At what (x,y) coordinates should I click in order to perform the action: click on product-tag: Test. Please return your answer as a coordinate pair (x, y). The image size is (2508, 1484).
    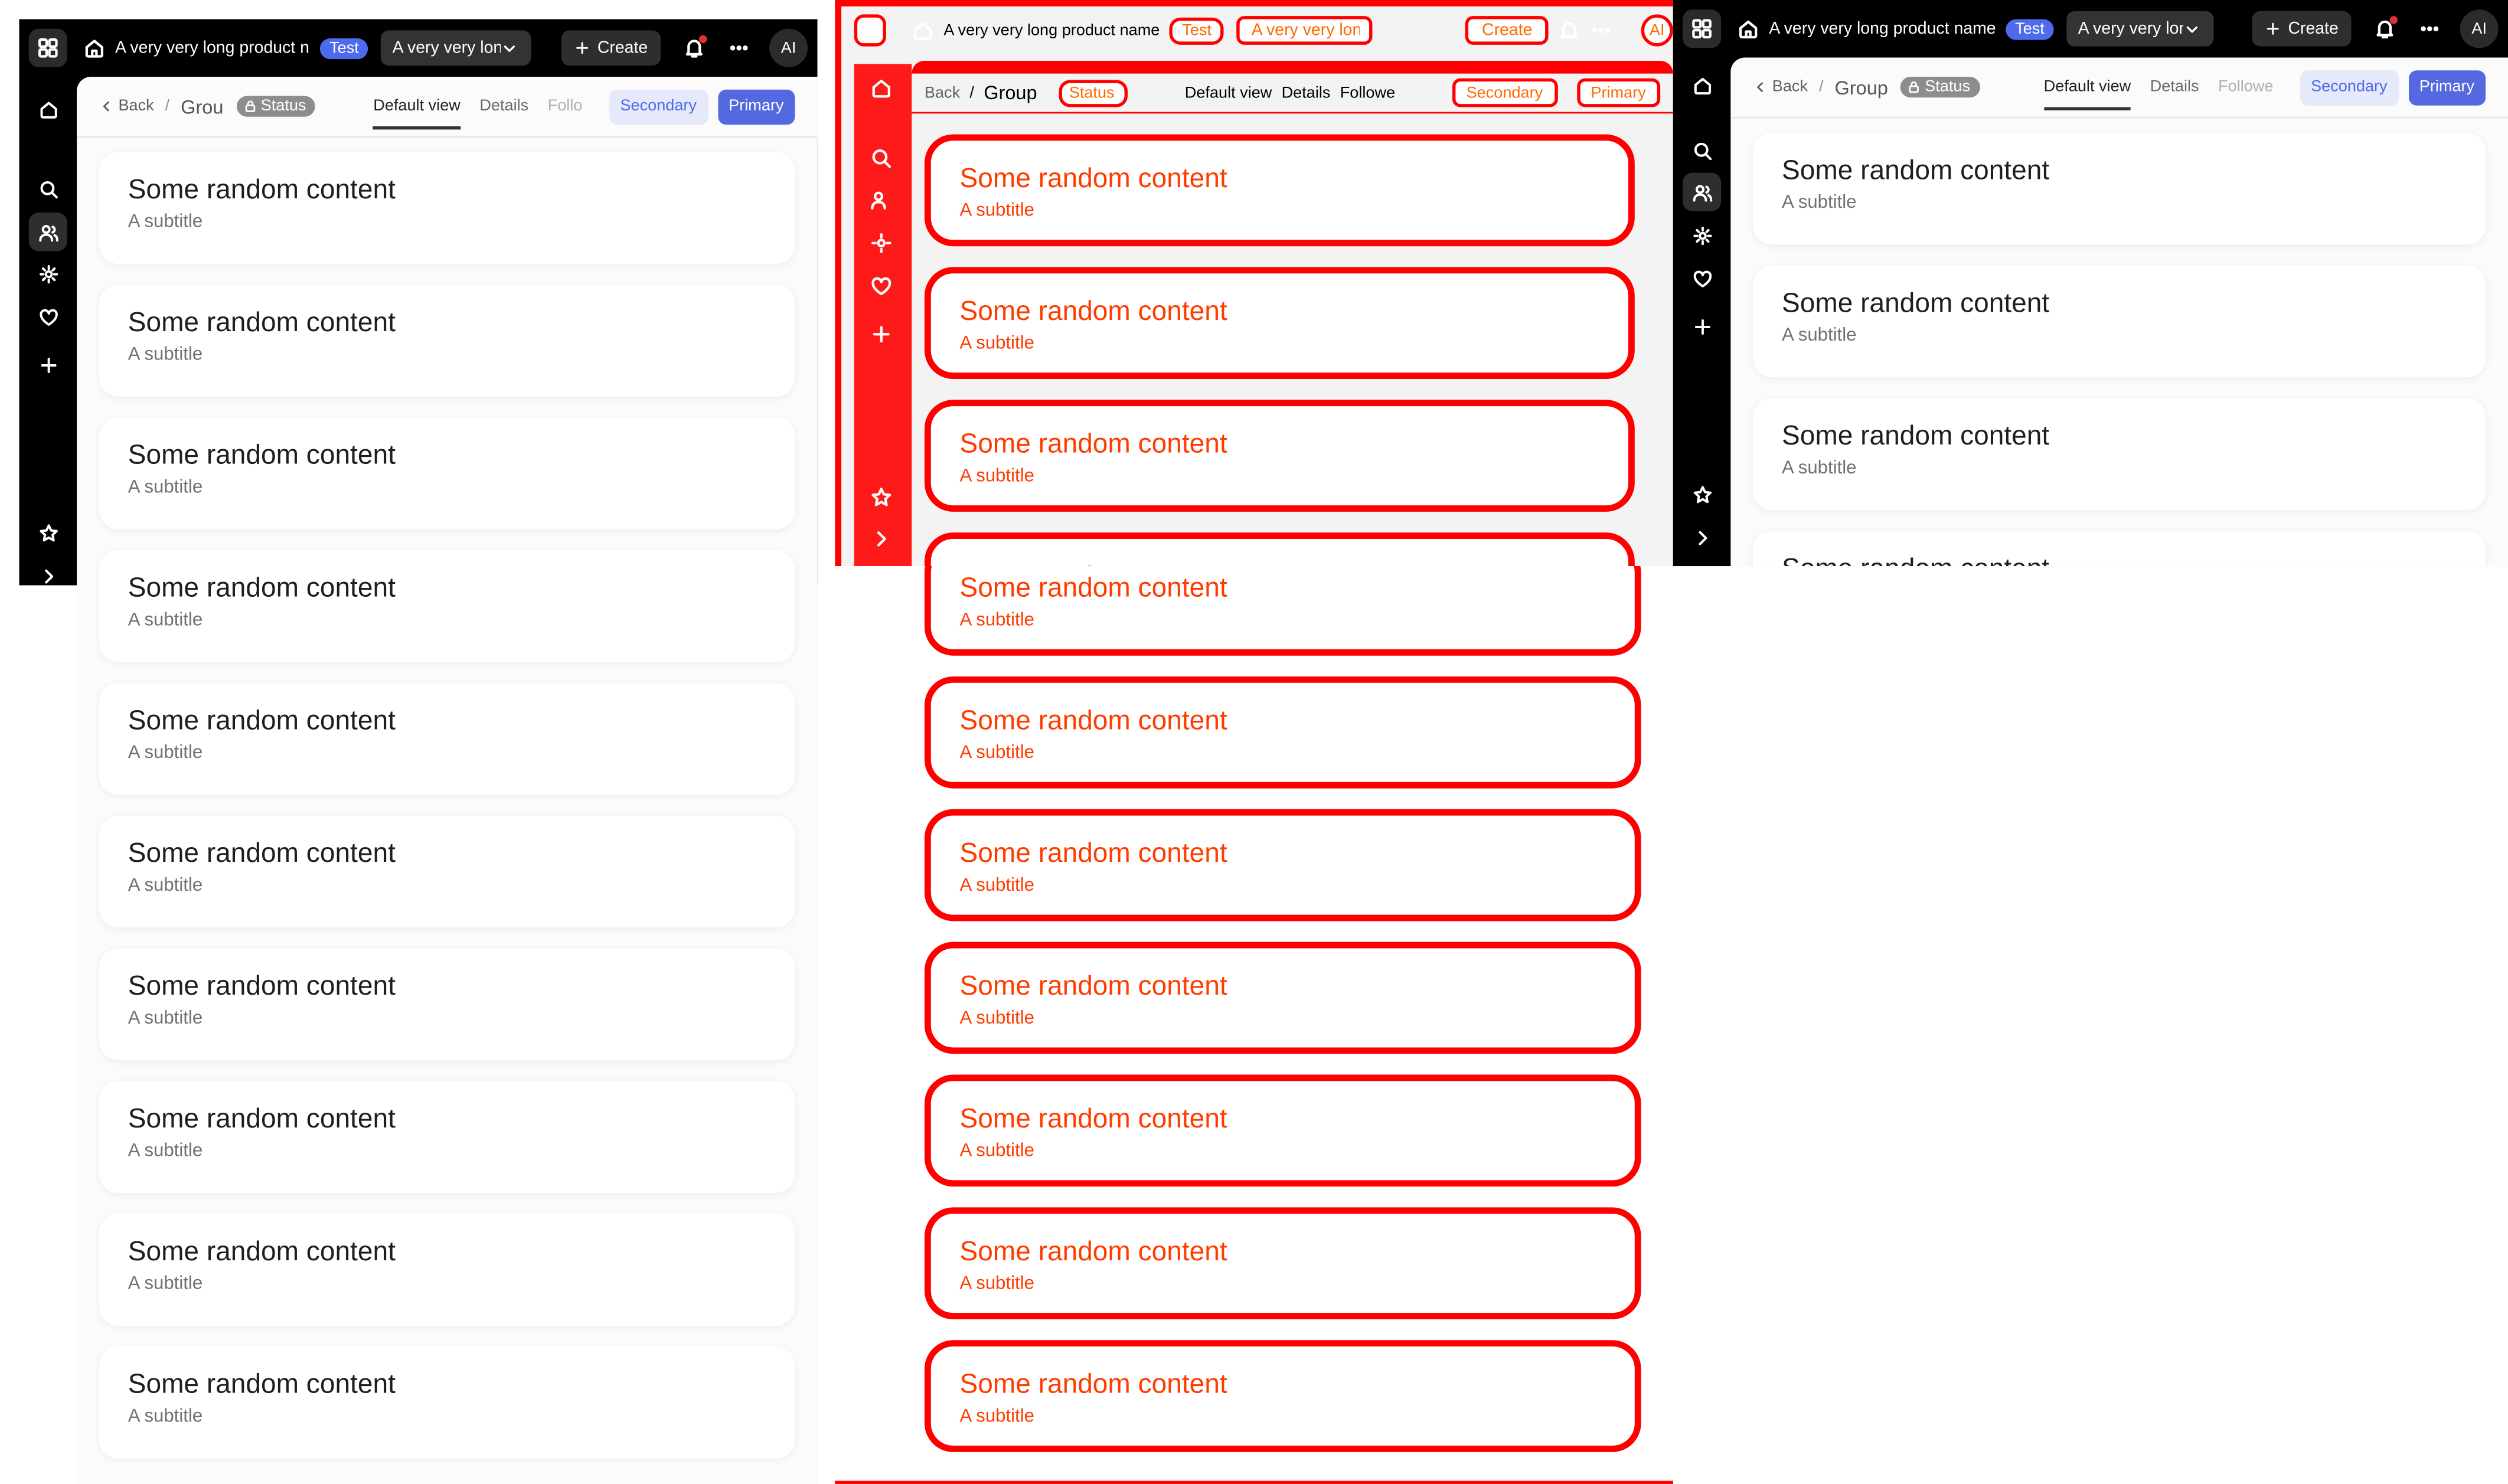
    Looking at the image, I should click on (2030, 29).